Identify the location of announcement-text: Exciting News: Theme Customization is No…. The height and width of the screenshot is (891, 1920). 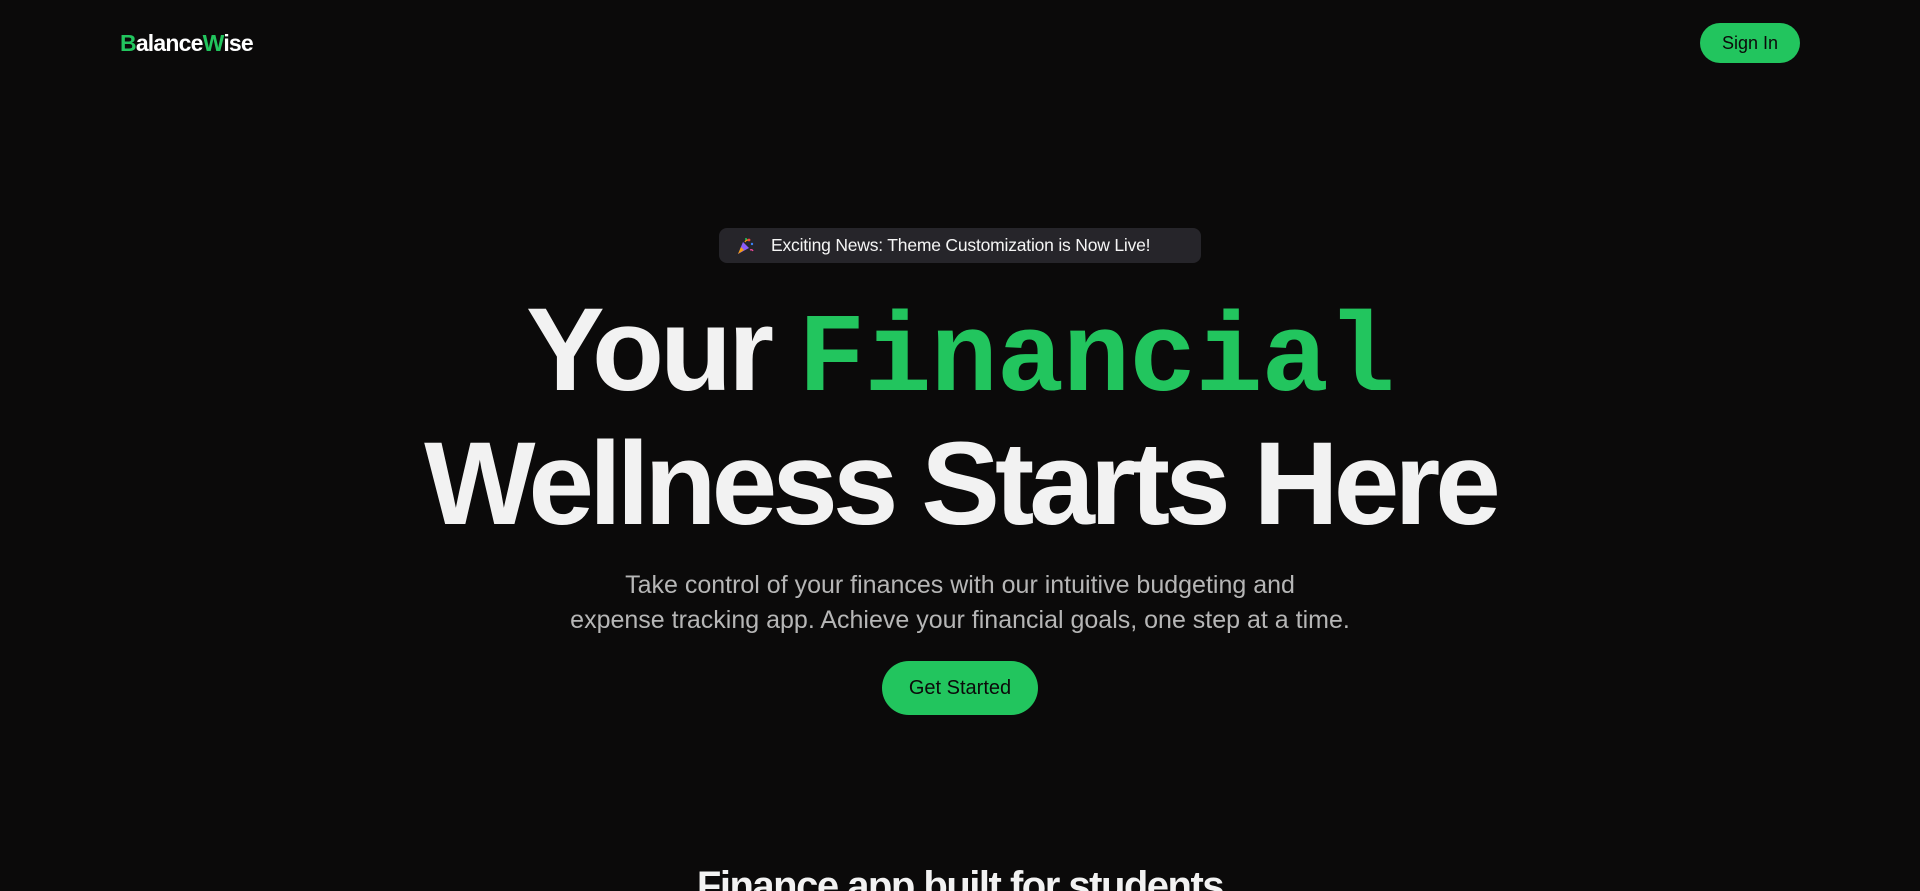
(961, 245).